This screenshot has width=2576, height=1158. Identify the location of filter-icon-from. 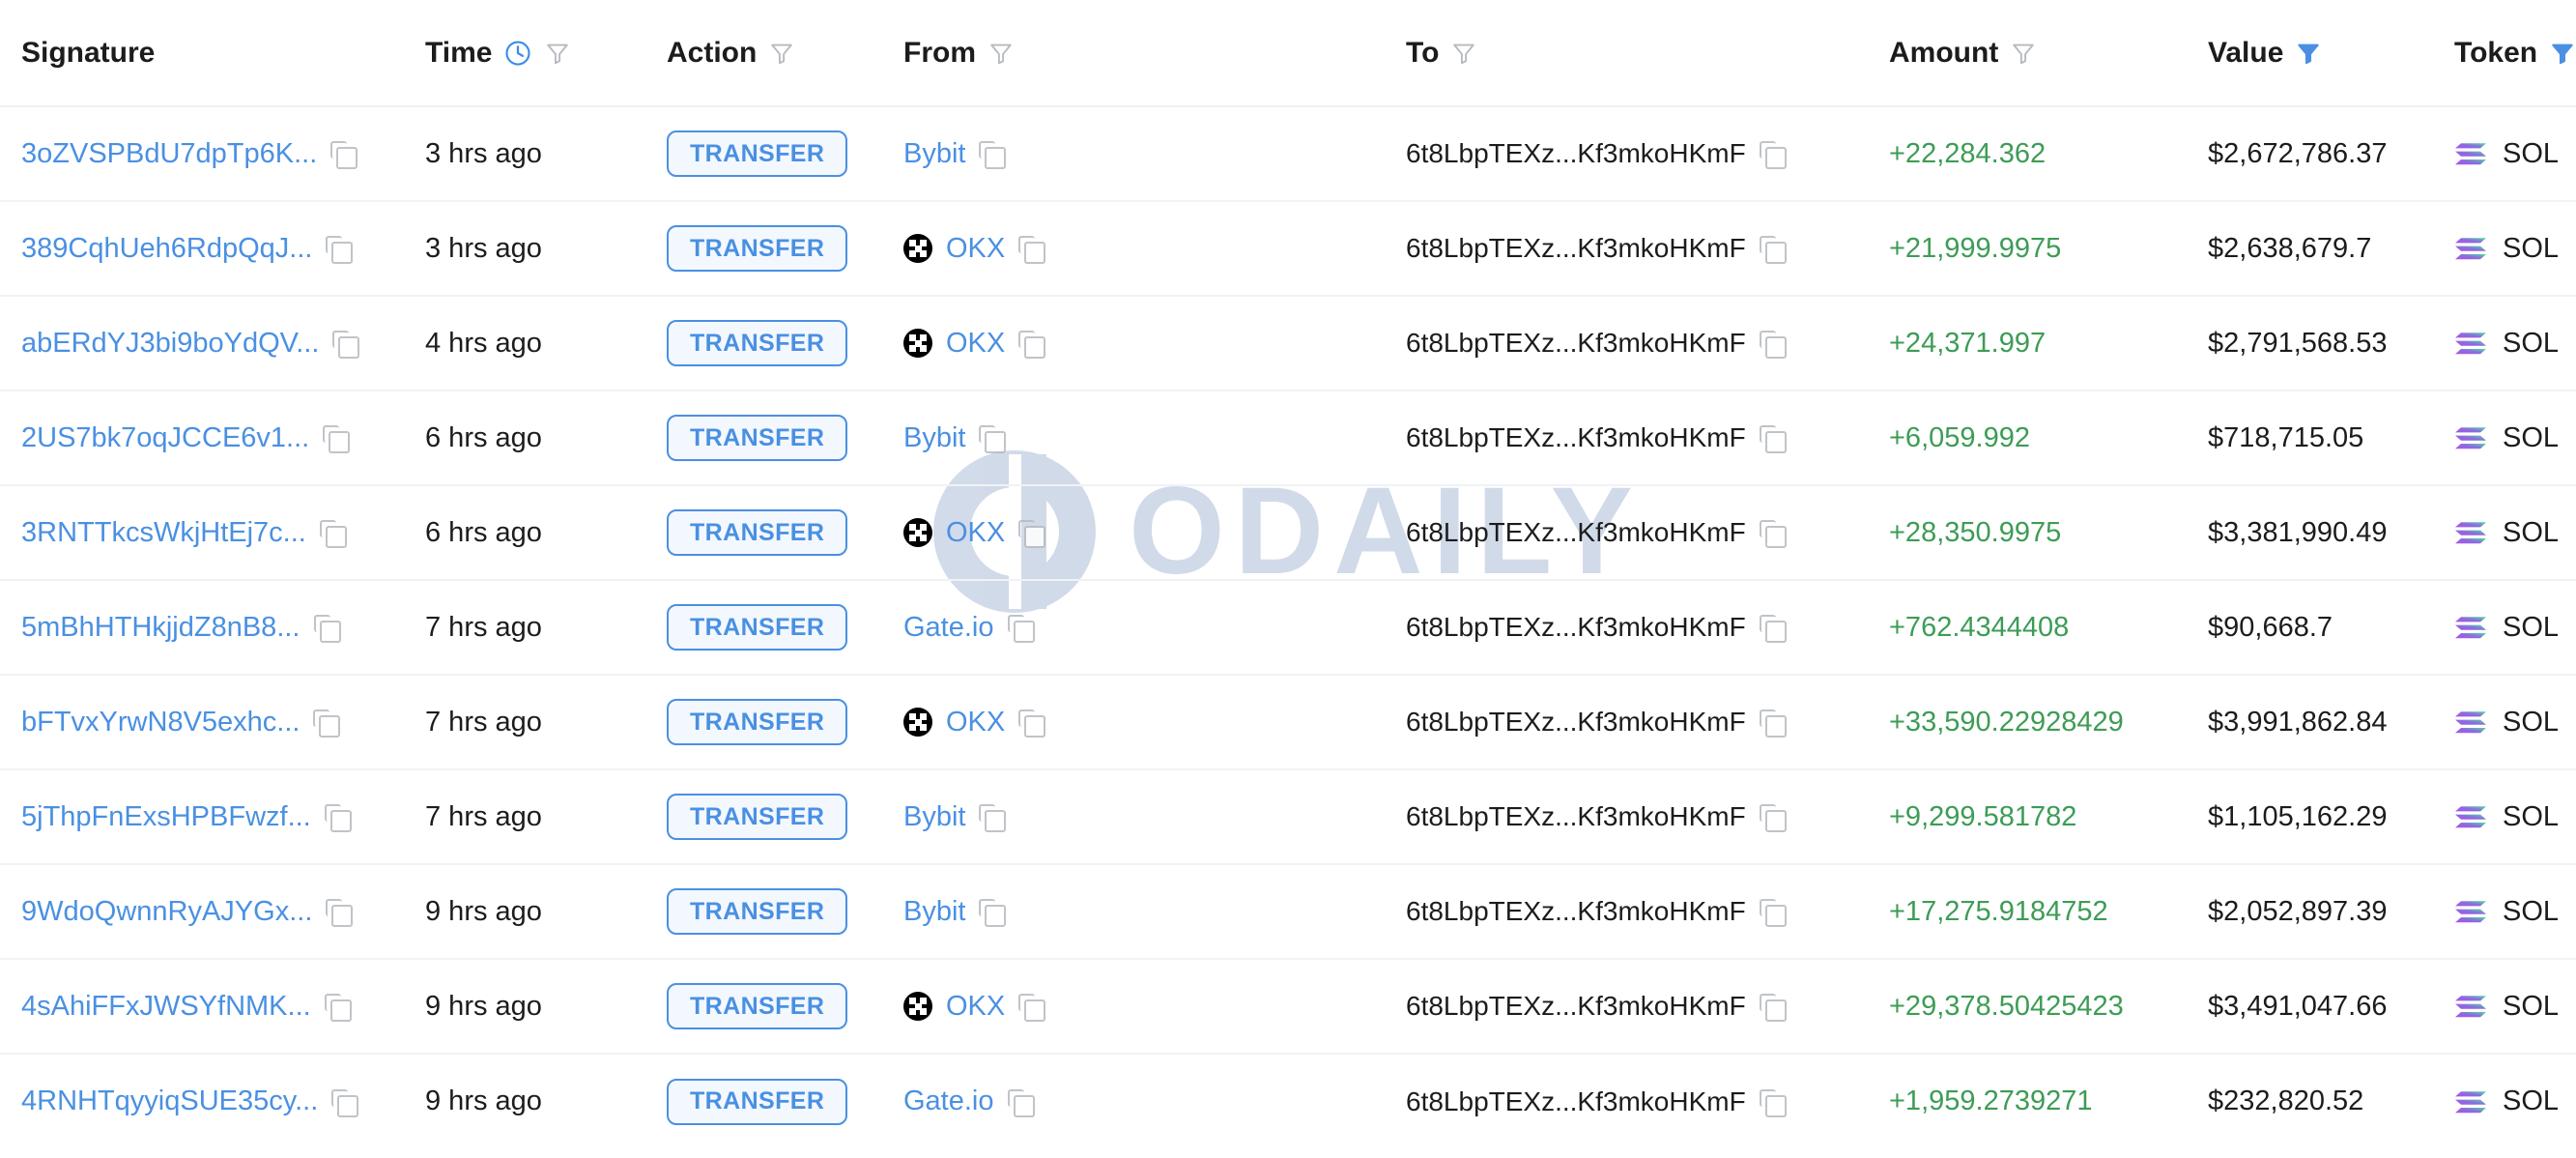
(1001, 53).